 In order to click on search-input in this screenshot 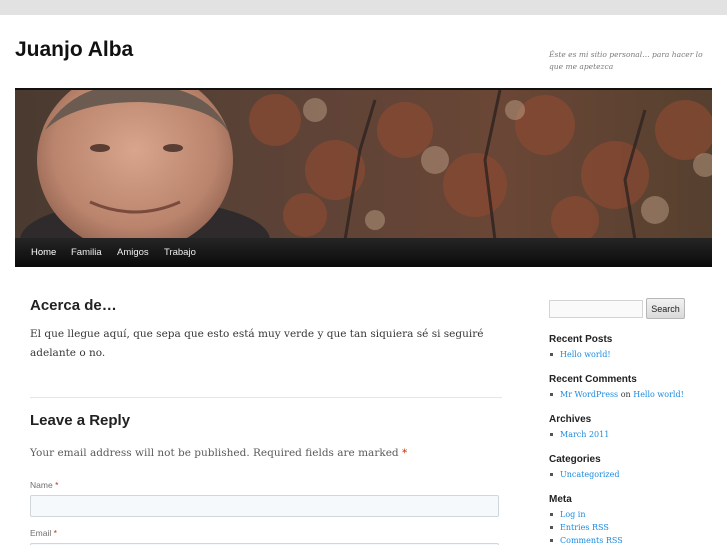, I will do `click(596, 309)`.